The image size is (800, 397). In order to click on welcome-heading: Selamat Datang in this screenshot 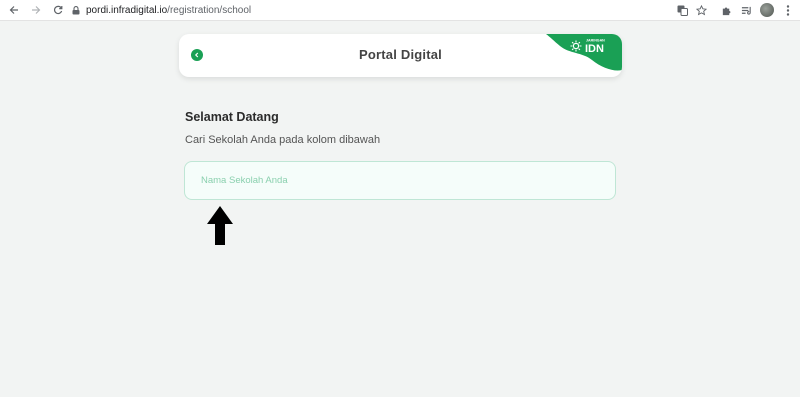, I will do `click(232, 117)`.